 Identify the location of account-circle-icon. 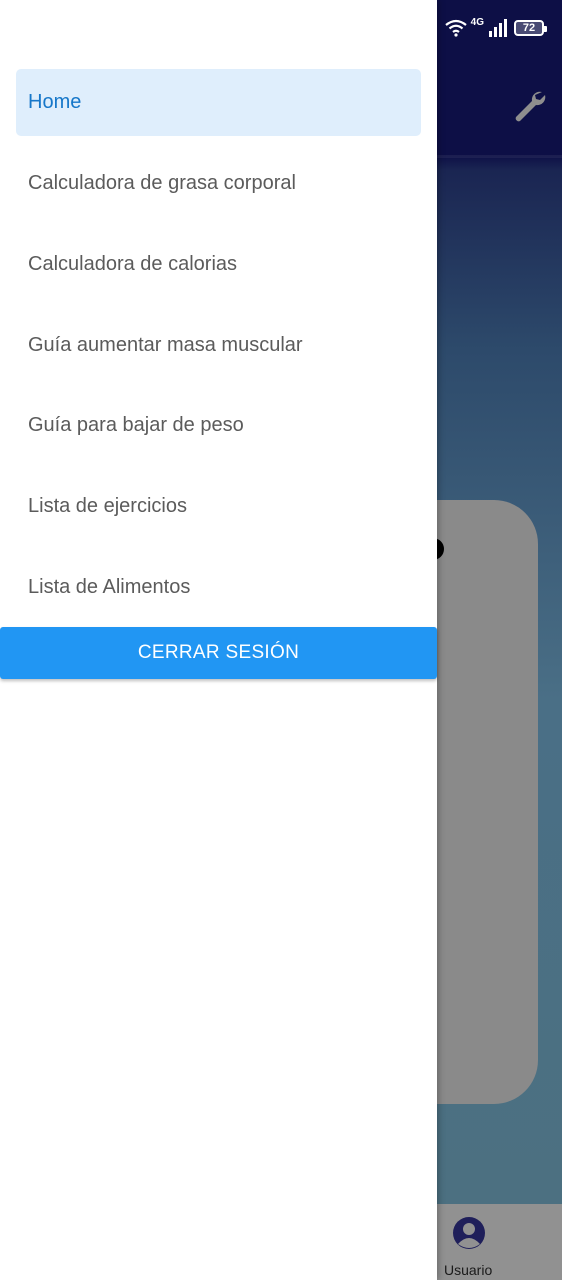
(469, 1233).